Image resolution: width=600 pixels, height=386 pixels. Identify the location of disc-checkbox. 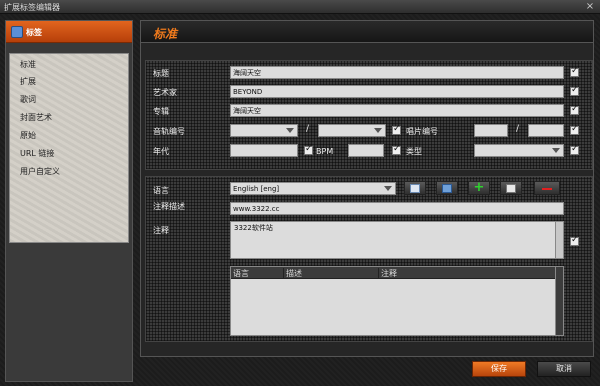
(574, 129).